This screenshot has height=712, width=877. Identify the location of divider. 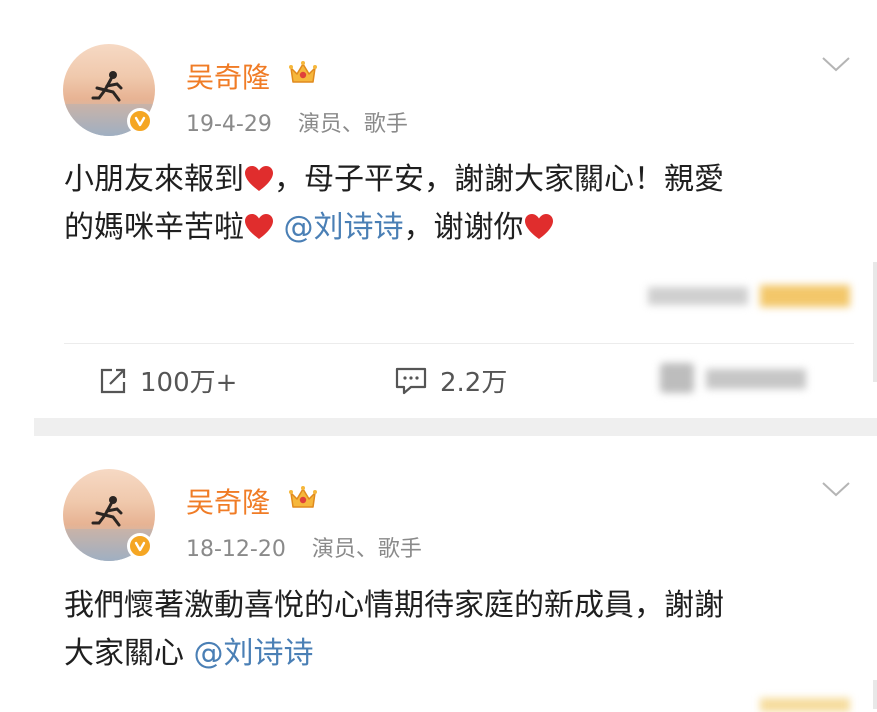
(459, 343).